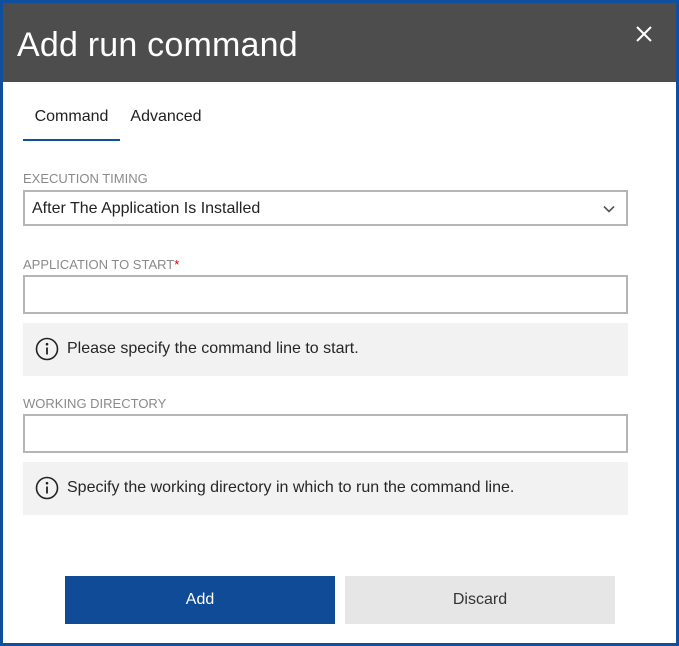 The height and width of the screenshot is (646, 679). Describe the element at coordinates (146, 208) in the screenshot. I see `execution-timing-value: After The Application Is Installed` at that location.